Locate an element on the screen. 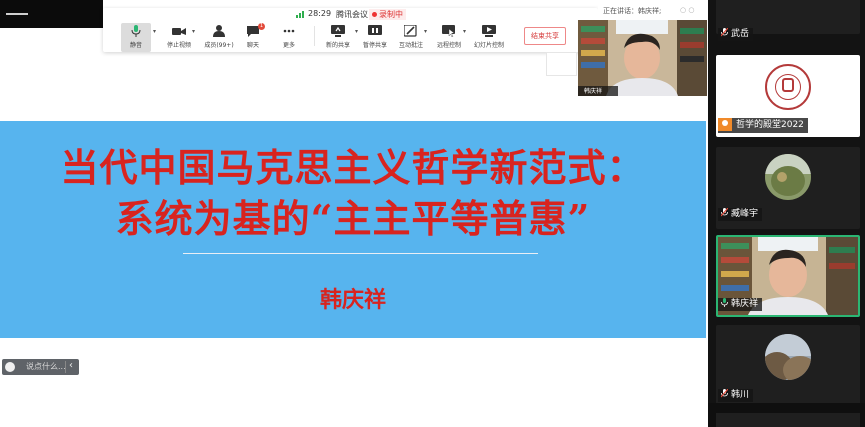 The height and width of the screenshot is (427, 865). participant-name: 韩川 is located at coordinates (740, 395).